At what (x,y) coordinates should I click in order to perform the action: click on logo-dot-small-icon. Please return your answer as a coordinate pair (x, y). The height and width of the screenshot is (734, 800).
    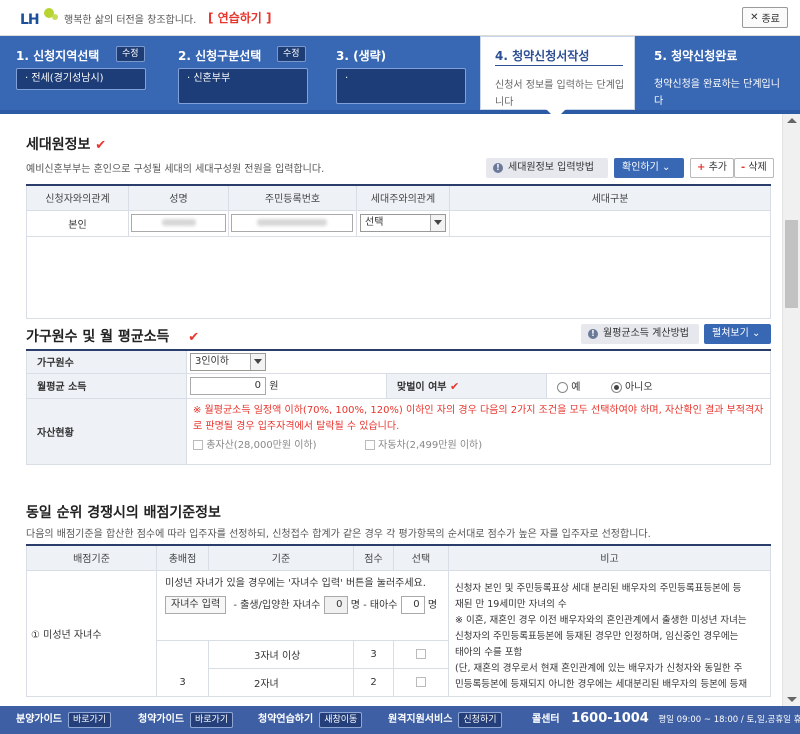
    Looking at the image, I should click on (55, 17).